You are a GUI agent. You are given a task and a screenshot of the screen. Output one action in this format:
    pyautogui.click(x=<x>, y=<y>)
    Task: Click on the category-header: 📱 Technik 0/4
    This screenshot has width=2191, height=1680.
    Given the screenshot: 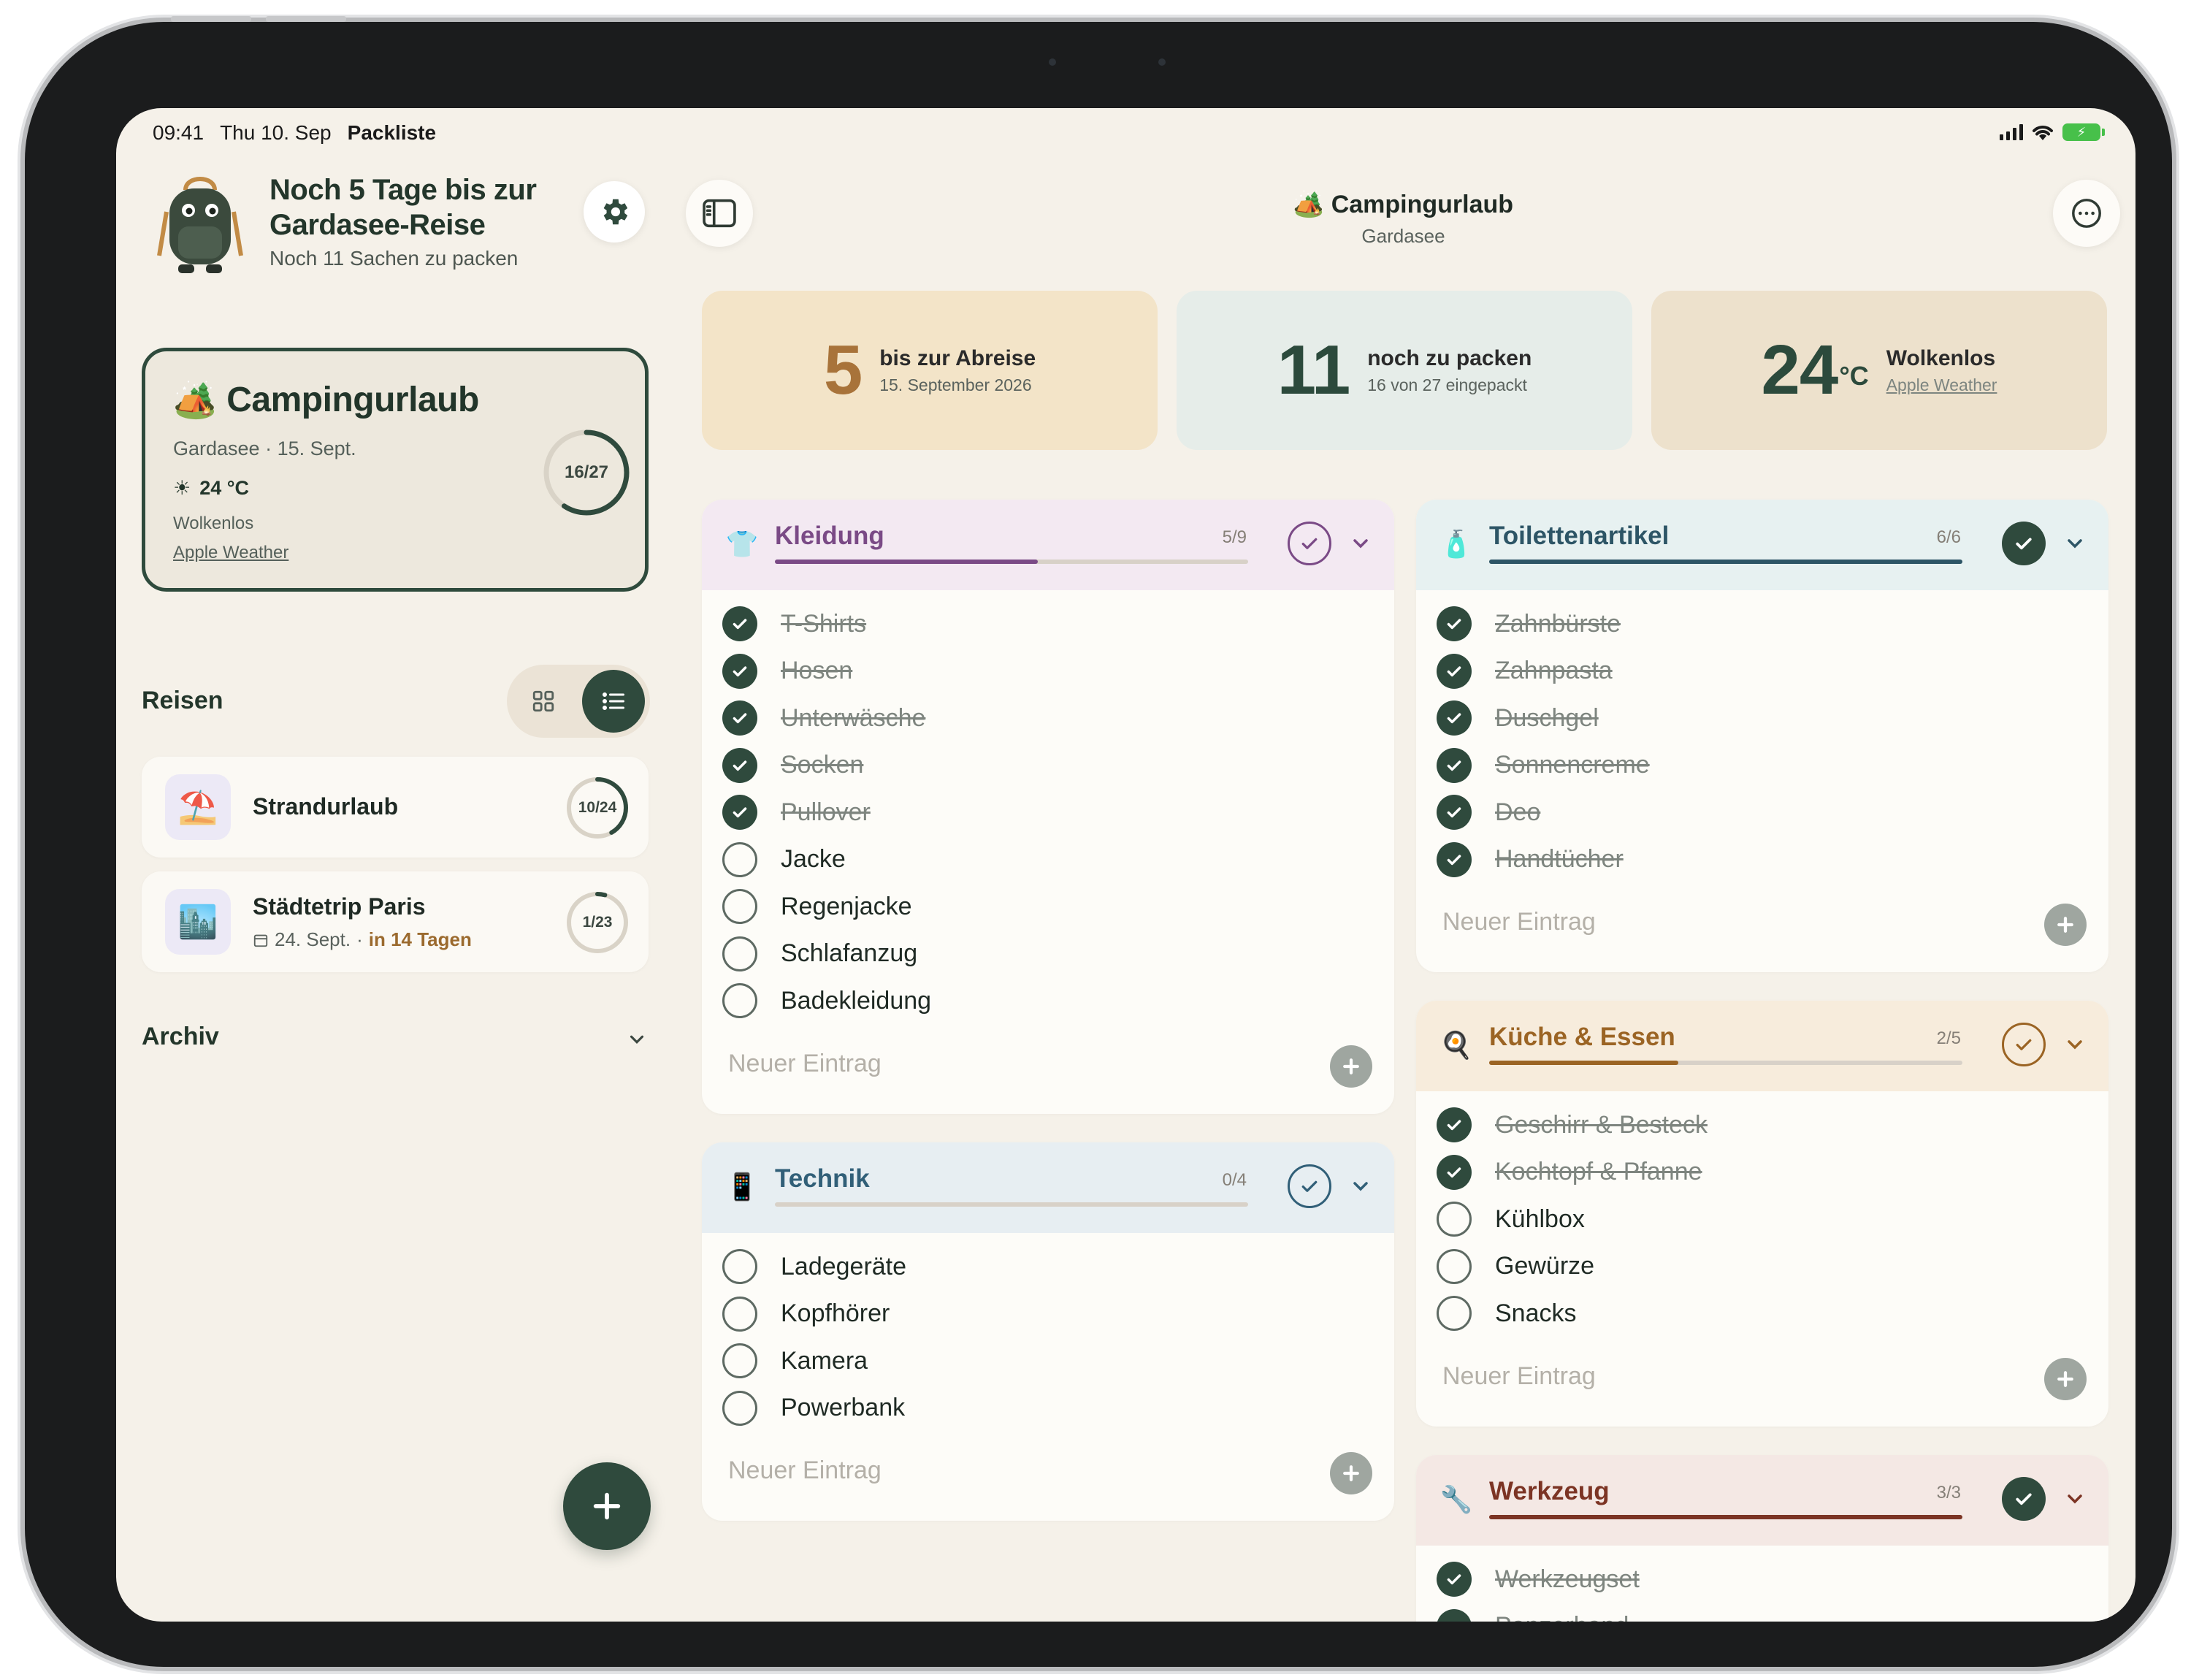 What is the action you would take?
    pyautogui.click(x=1048, y=1187)
    